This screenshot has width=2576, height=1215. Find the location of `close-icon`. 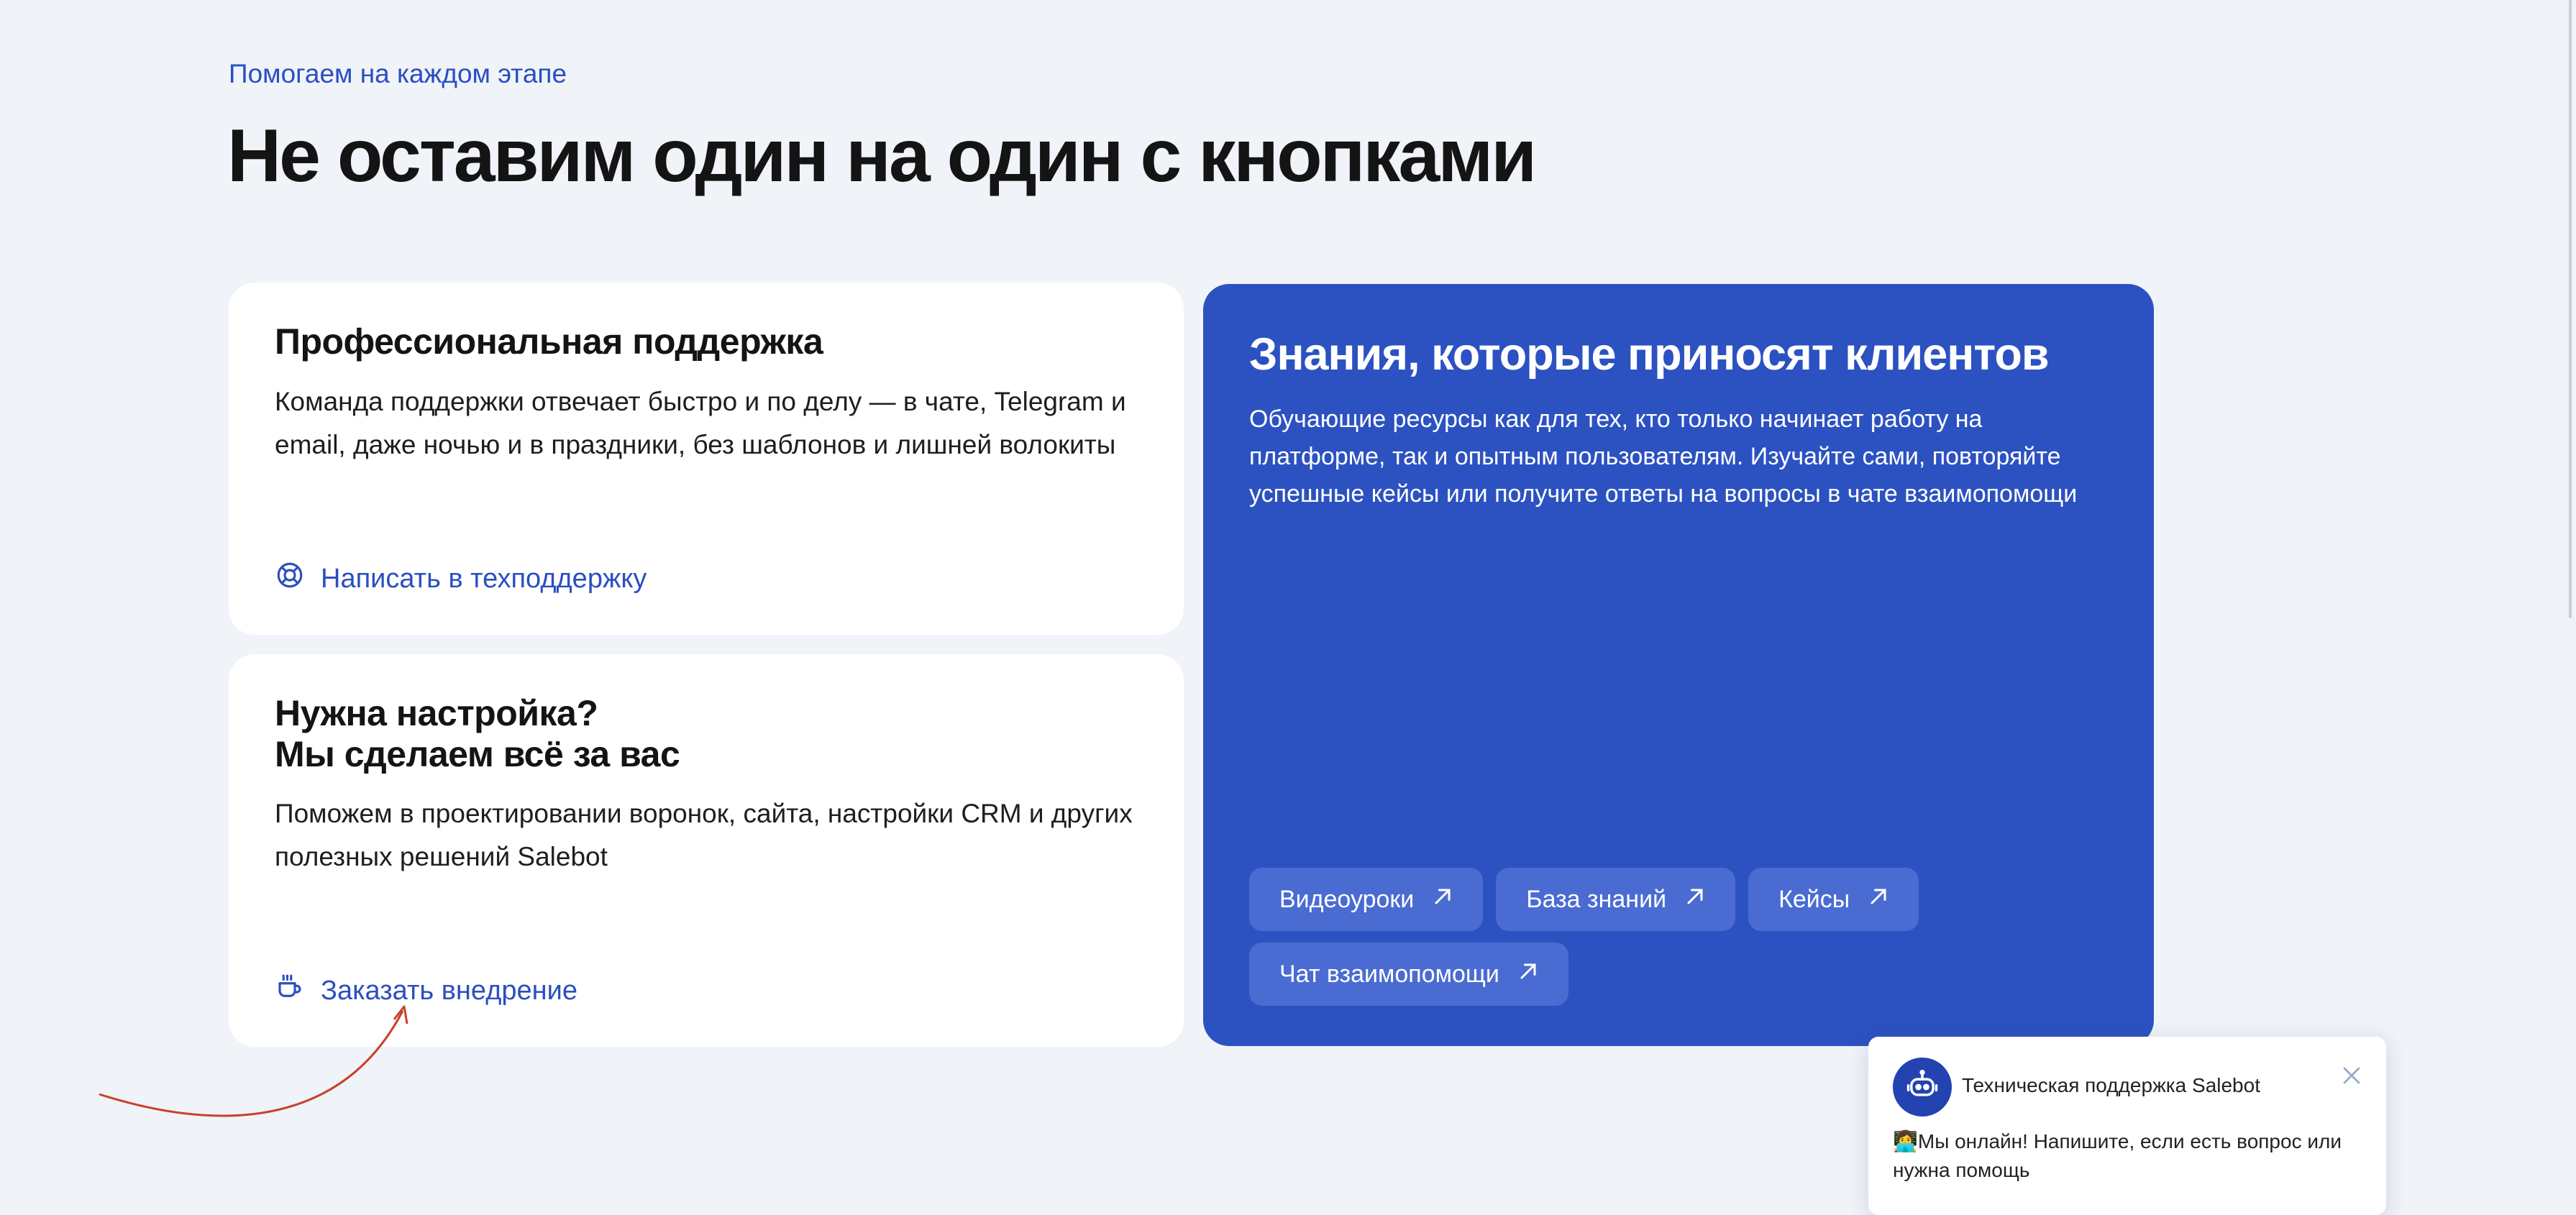

close-icon is located at coordinates (2351, 1075).